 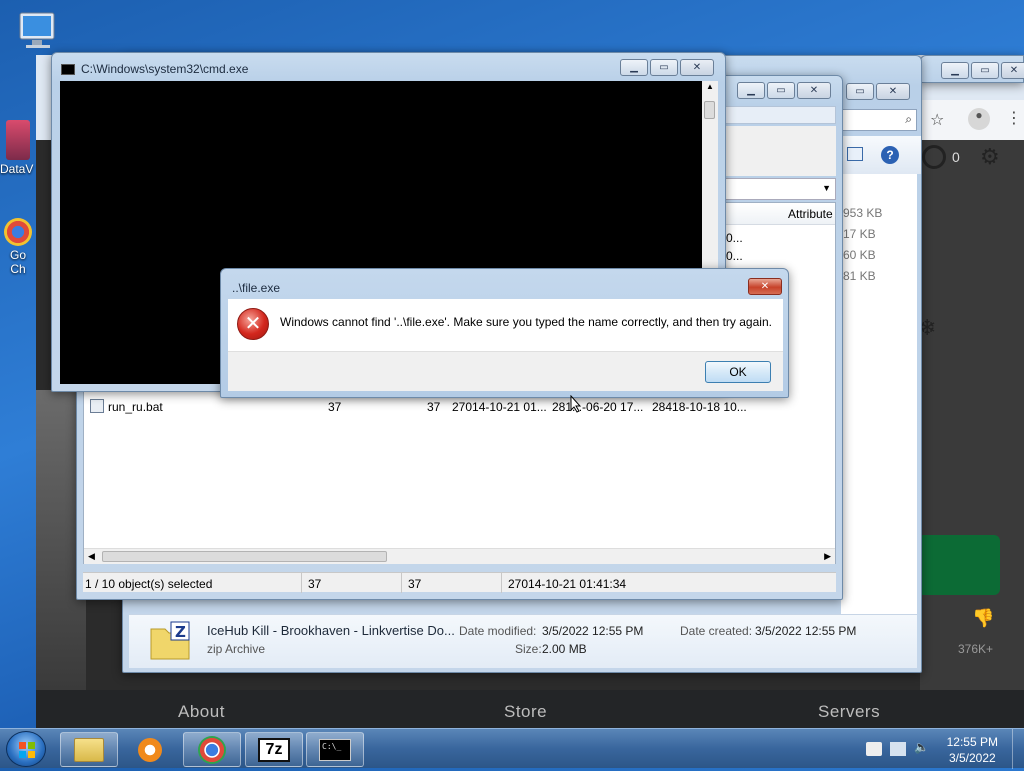 What do you see at coordinates (879, 120) in the screenshot?
I see `explorer-search-box: ⌕` at bounding box center [879, 120].